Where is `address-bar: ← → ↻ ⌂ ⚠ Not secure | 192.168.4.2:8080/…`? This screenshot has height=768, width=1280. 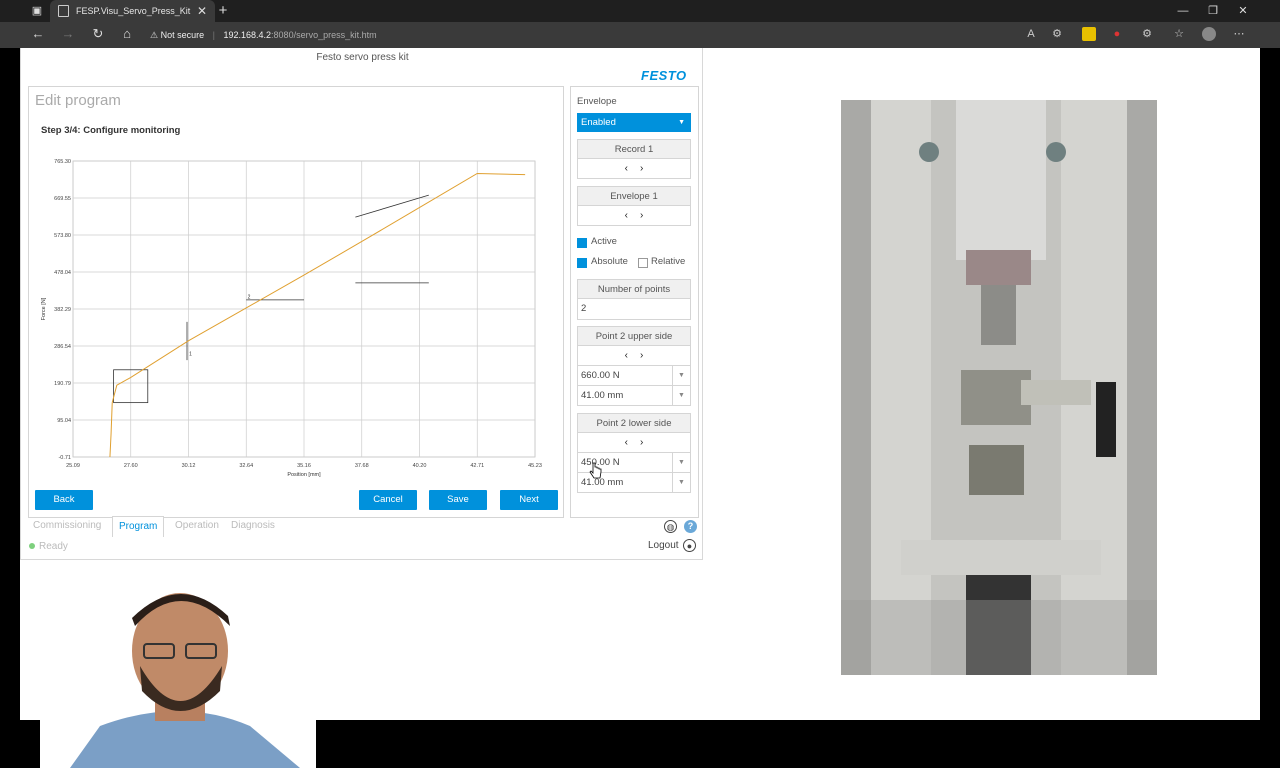 address-bar: ← → ↻ ⌂ ⚠ Not secure | 192.168.4.2:8080/… is located at coordinates (640, 35).